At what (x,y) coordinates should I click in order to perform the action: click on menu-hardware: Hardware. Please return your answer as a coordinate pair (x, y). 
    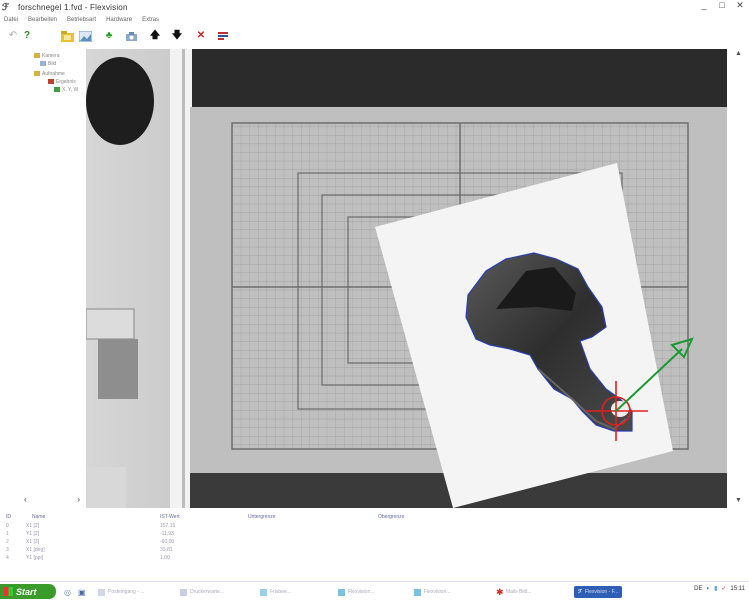
    Looking at the image, I should click on (119, 20).